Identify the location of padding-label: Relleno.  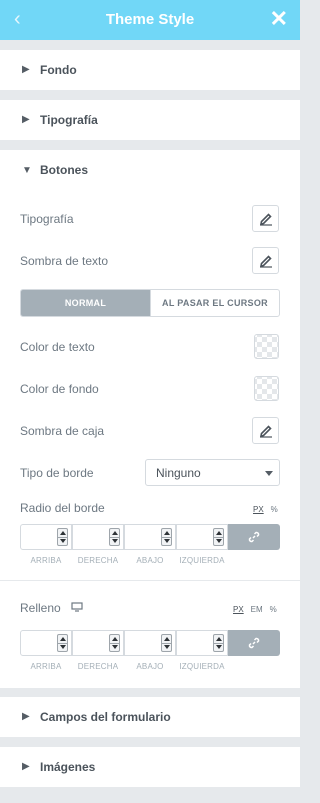
(40, 608).